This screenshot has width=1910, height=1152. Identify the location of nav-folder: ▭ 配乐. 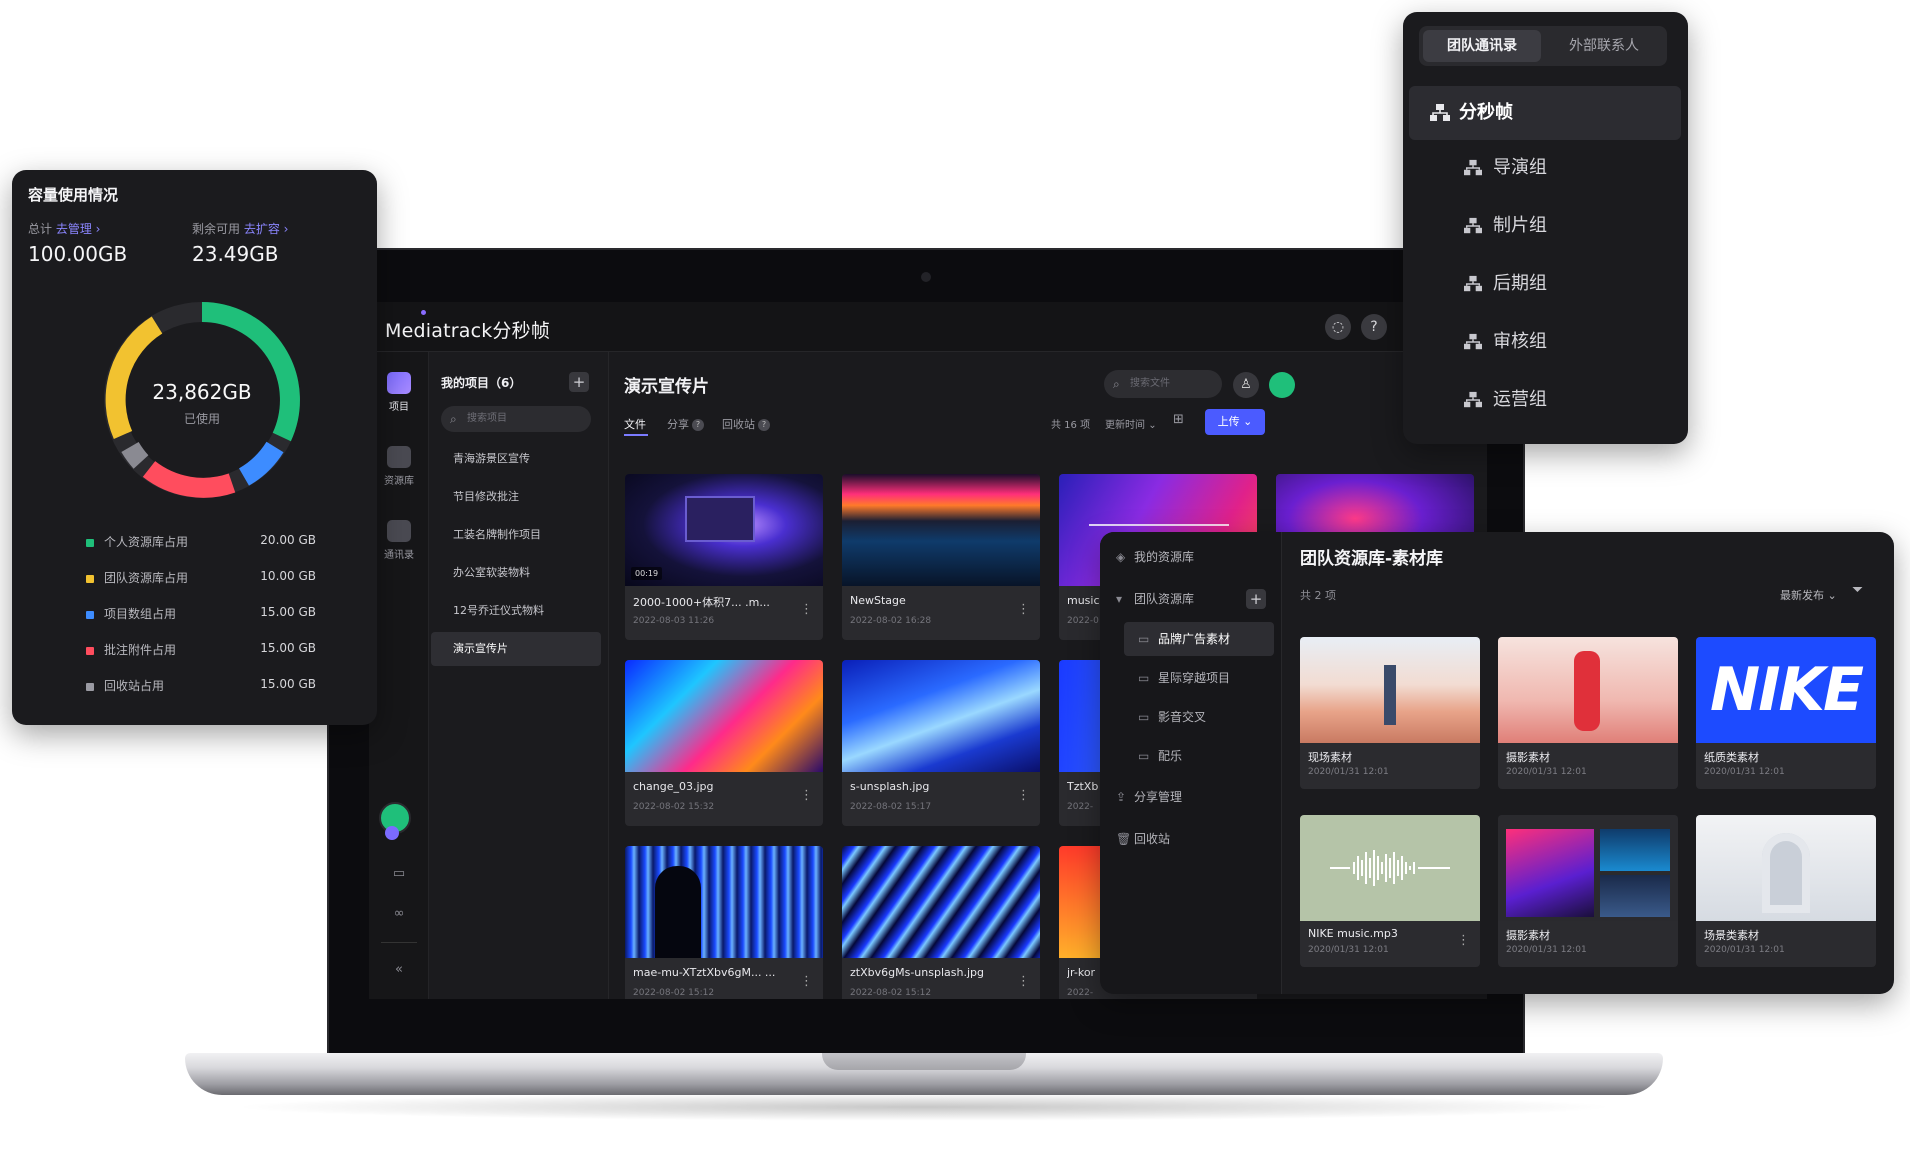
(1199, 756).